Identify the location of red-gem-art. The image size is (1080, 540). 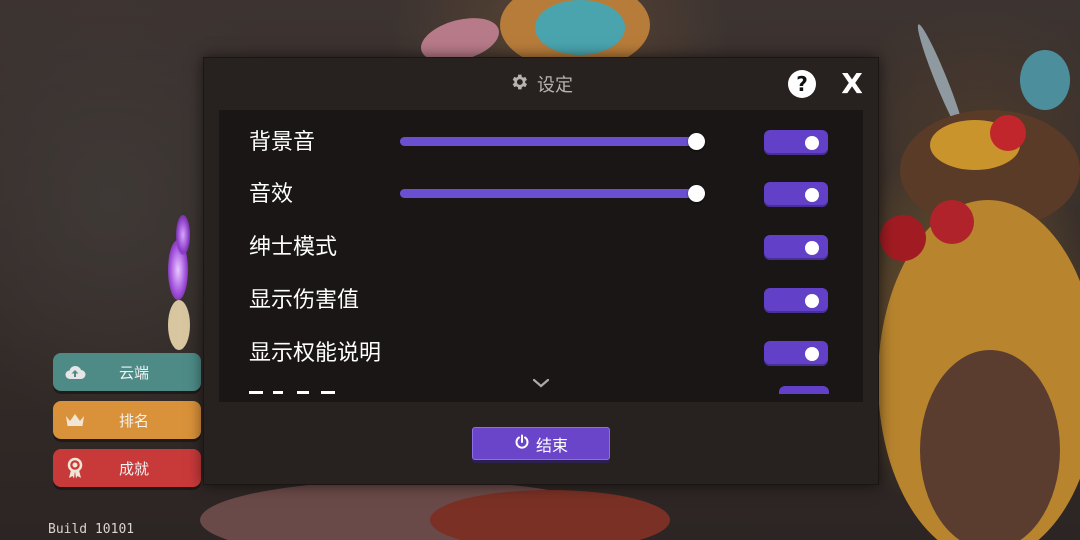
(1008, 133).